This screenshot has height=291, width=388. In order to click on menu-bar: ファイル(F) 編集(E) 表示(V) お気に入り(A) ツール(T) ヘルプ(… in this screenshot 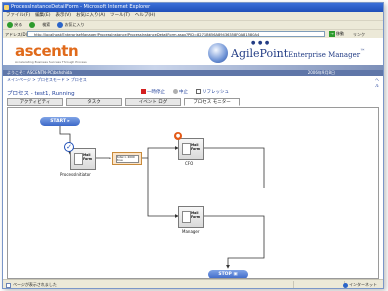, I will do `click(193, 16)`.